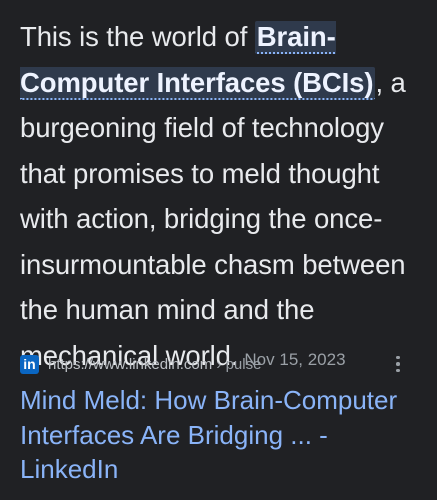  What do you see at coordinates (137, 36) in the screenshot?
I see `snippet-lead: This is the world of` at bounding box center [137, 36].